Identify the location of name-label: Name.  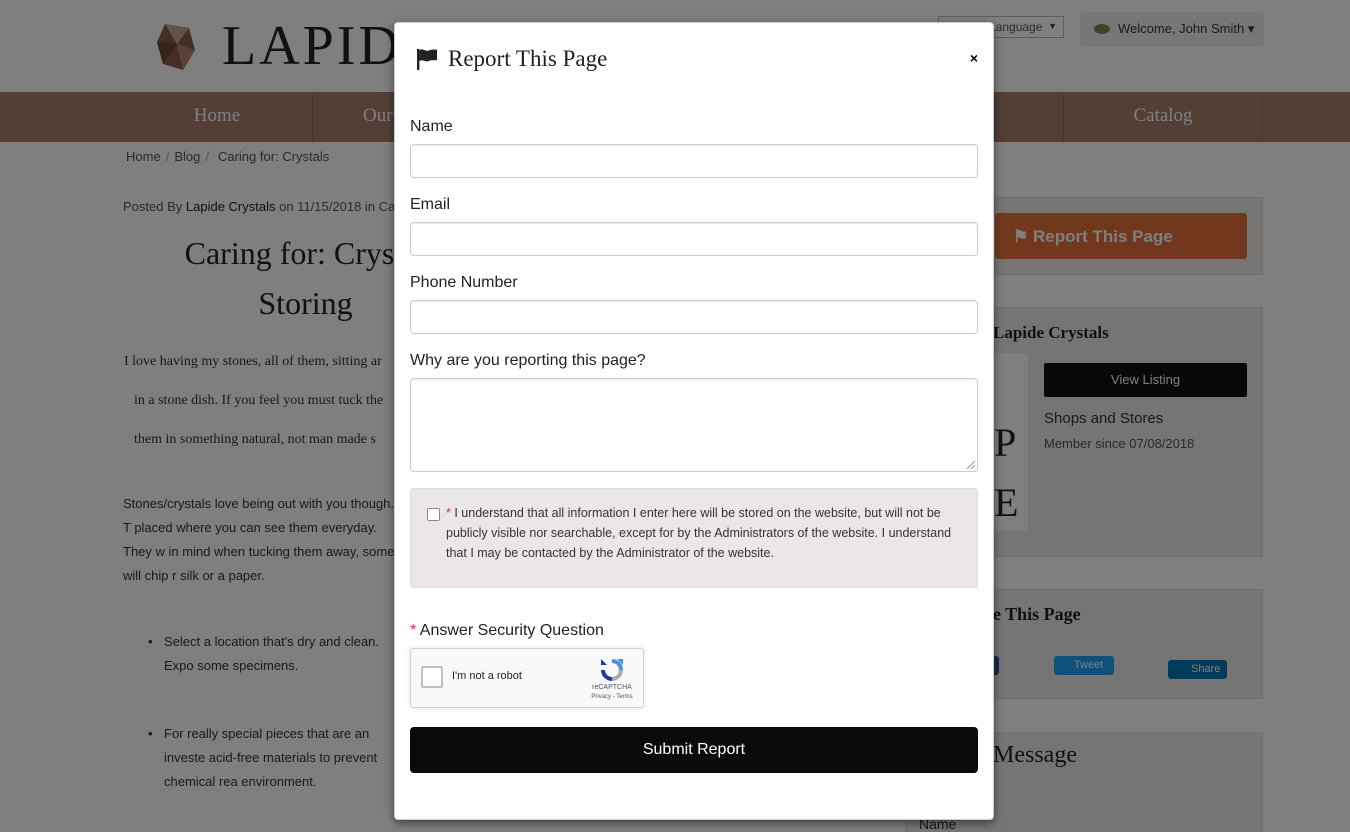
(431, 126).